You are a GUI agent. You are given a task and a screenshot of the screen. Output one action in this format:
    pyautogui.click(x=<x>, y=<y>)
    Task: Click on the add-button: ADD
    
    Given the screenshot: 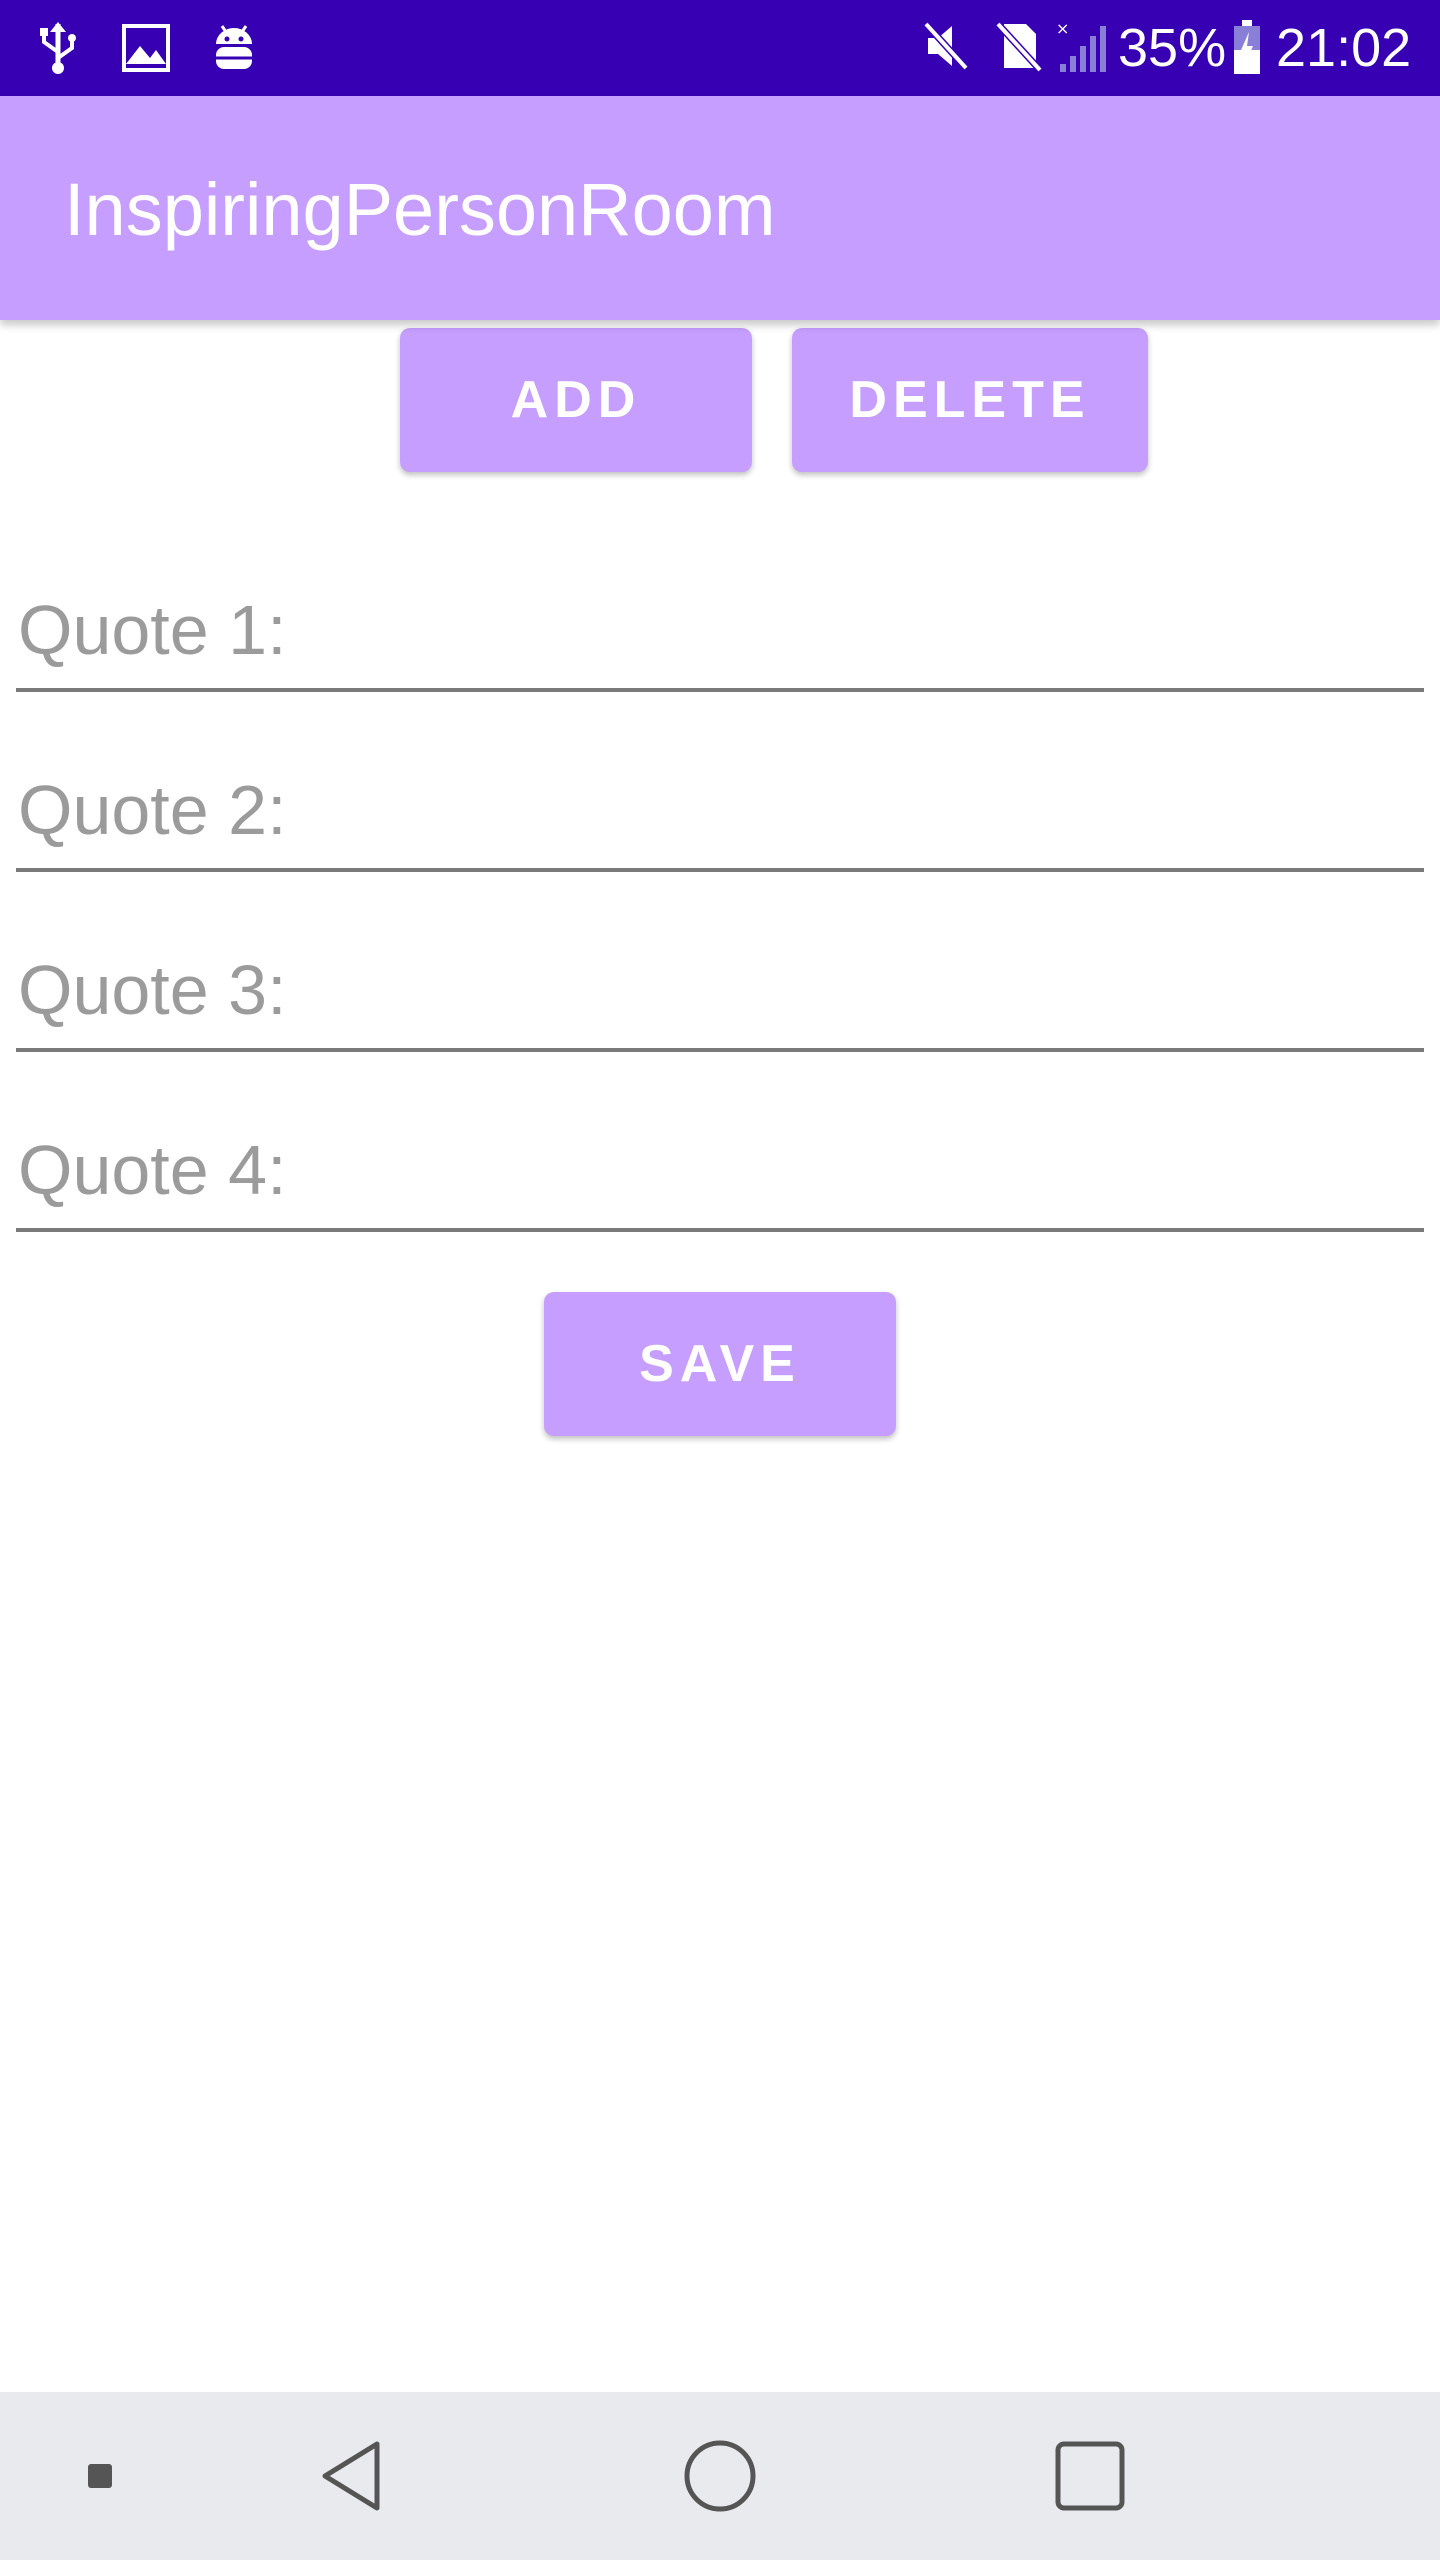 What is the action you would take?
    pyautogui.click(x=576, y=400)
    